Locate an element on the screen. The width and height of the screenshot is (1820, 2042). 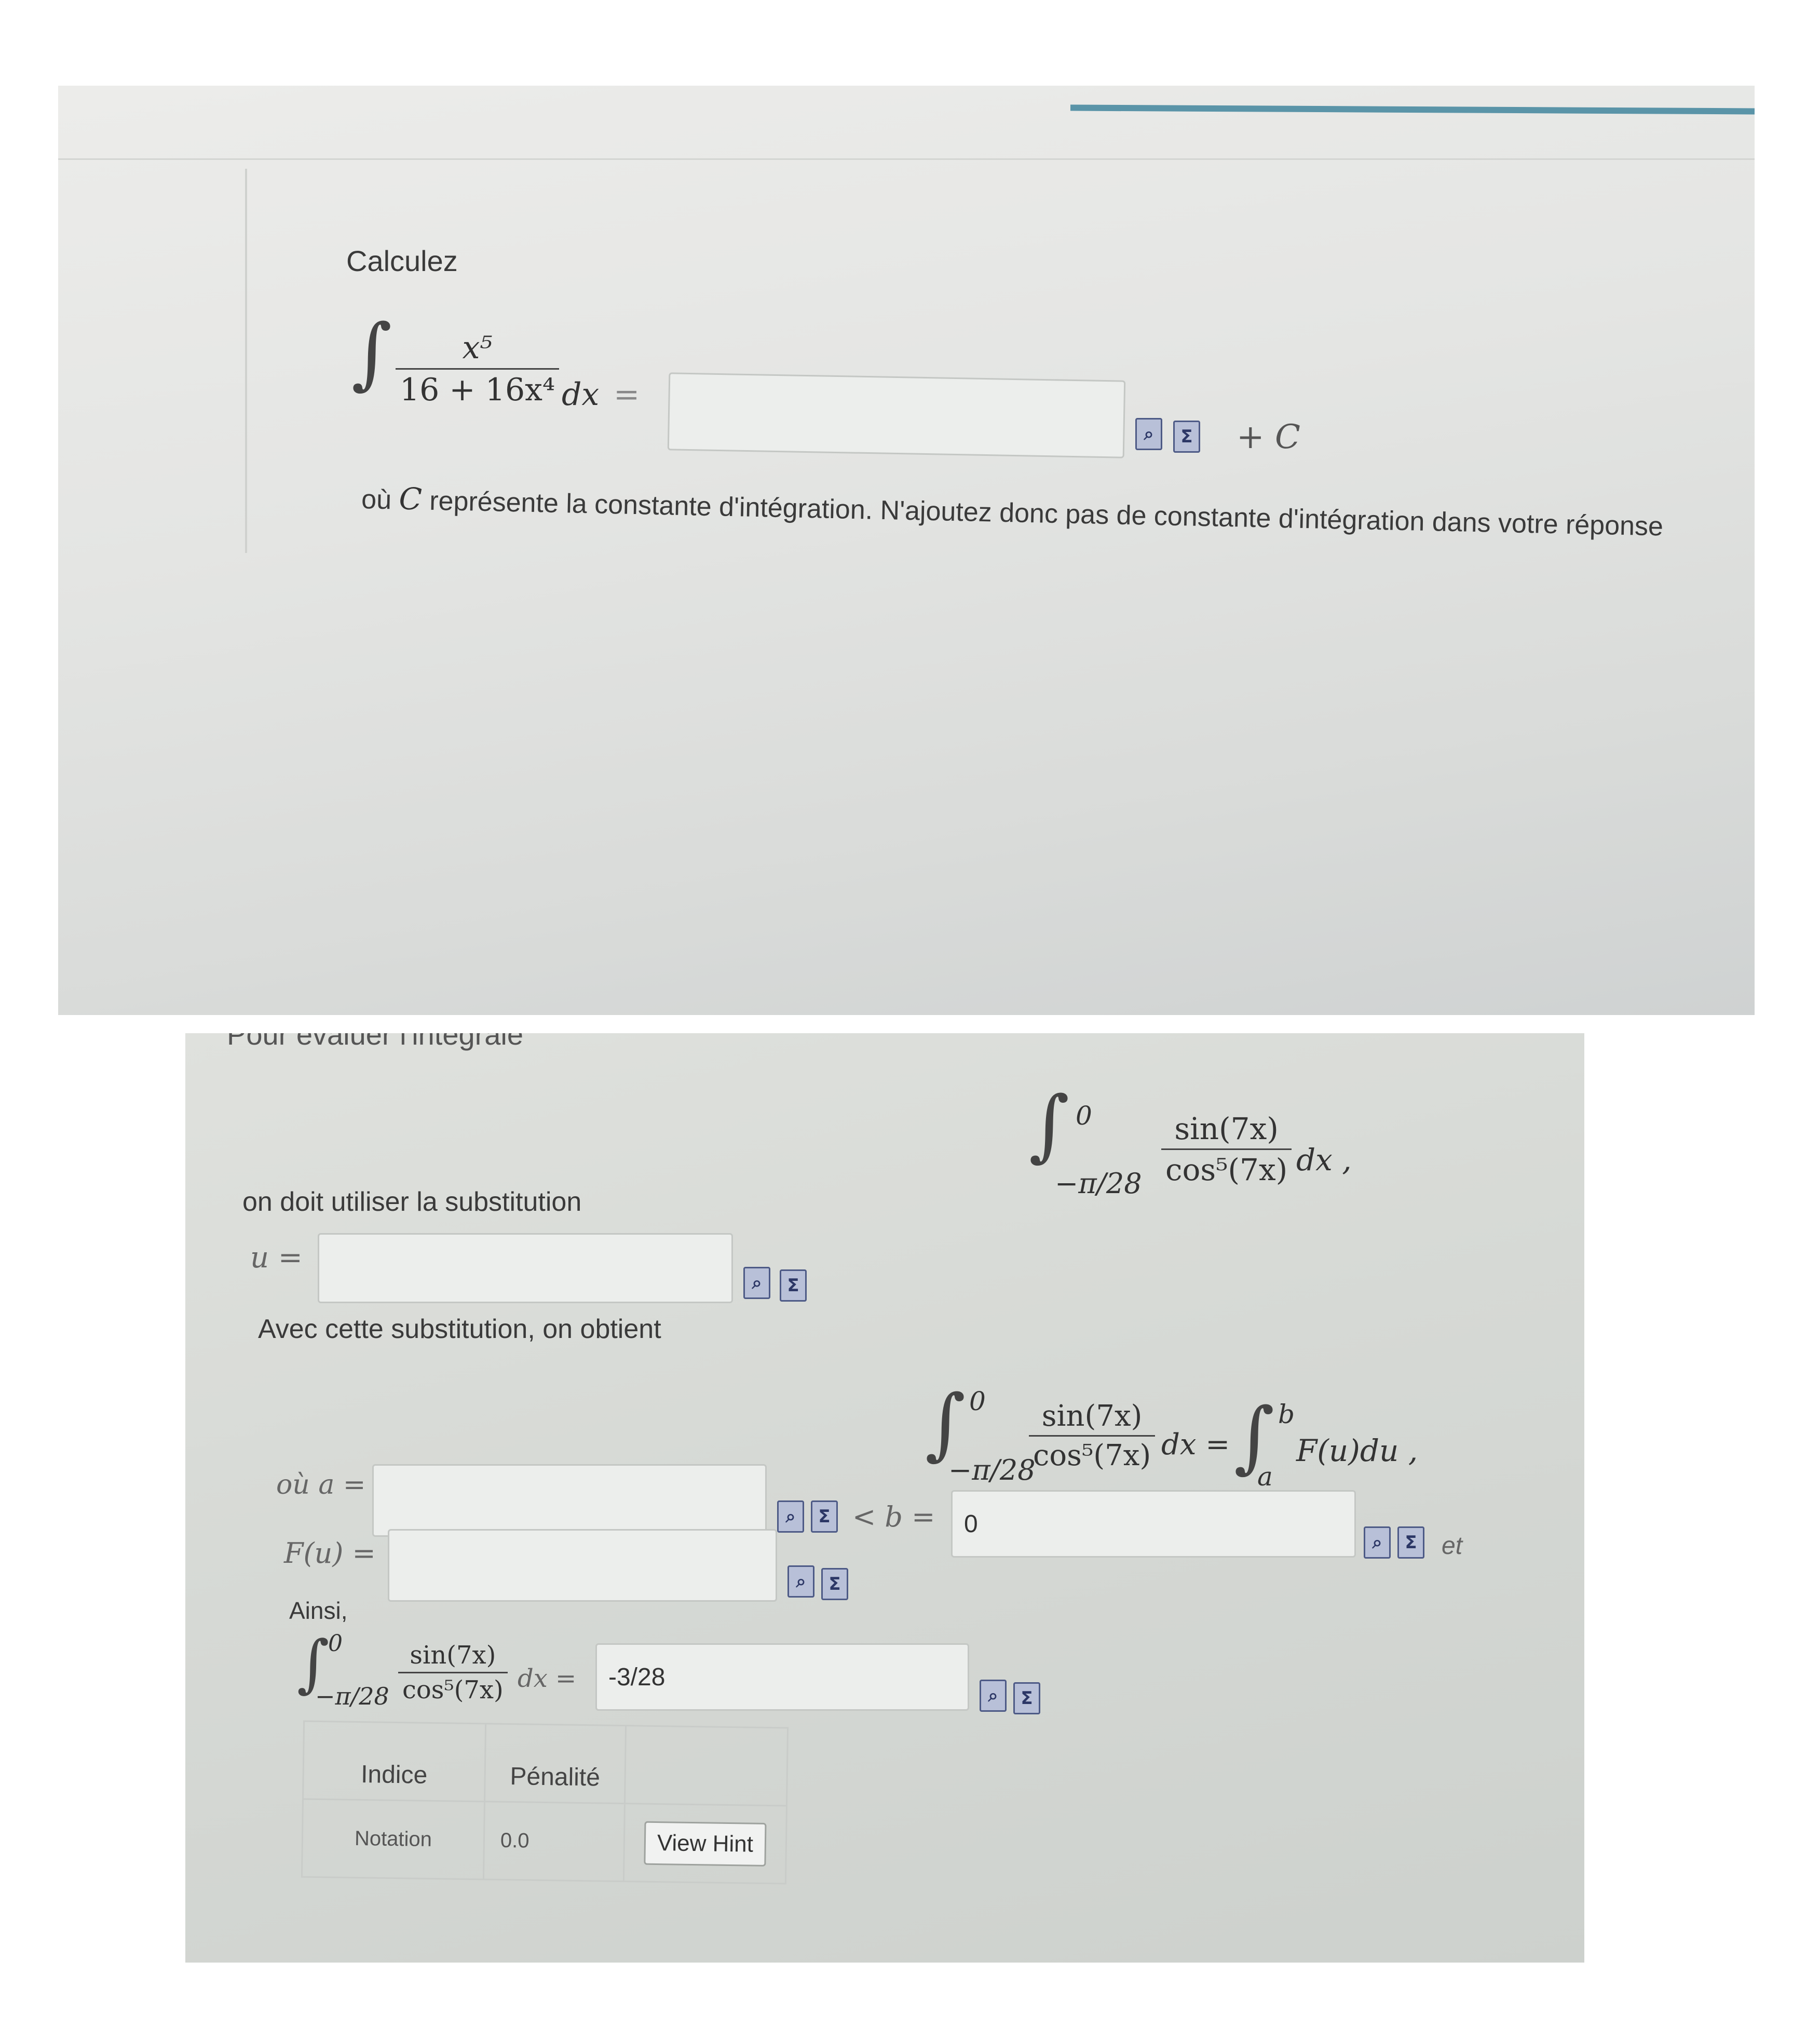
a-label: où a = is located at coordinates (321, 1484).